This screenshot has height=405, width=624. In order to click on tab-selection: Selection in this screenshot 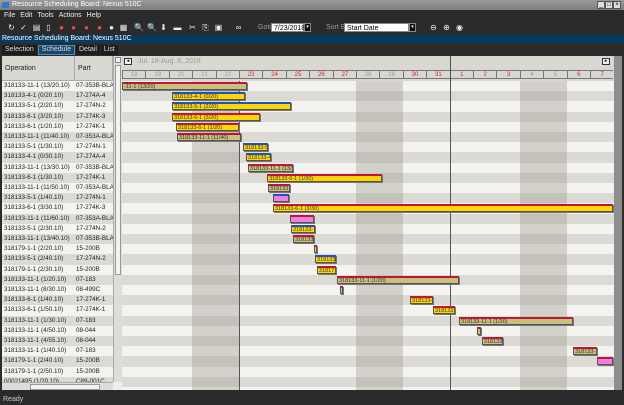, I will do `click(19, 50)`.